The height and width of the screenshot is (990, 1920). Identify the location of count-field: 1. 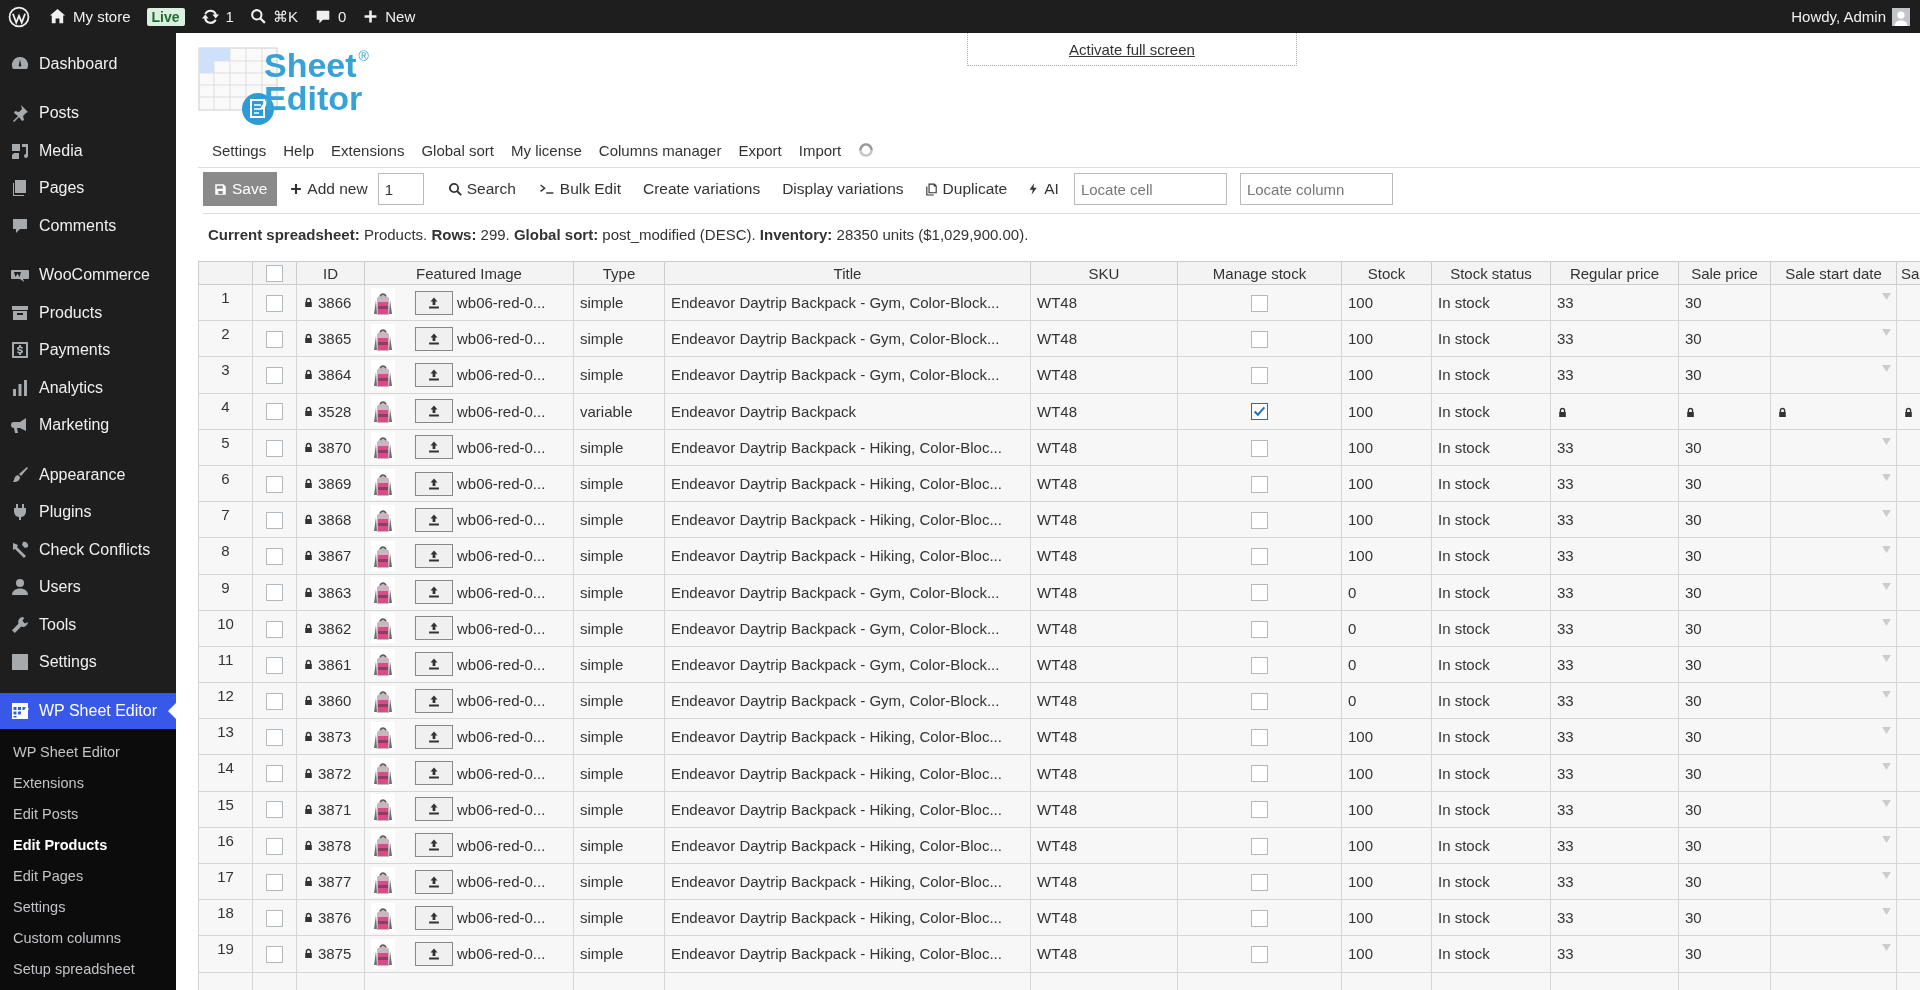
(400, 189).